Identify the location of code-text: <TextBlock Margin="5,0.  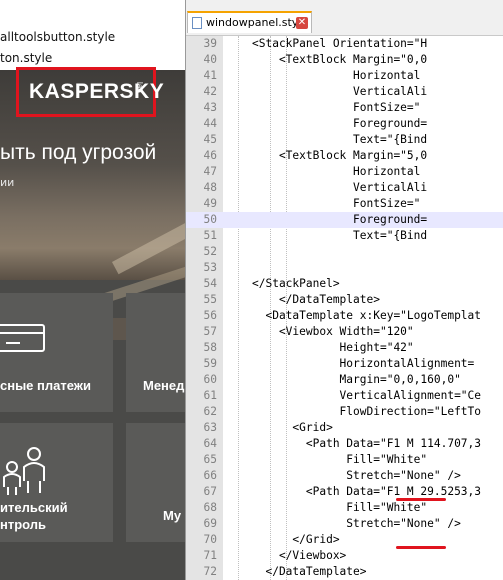
(340, 155).